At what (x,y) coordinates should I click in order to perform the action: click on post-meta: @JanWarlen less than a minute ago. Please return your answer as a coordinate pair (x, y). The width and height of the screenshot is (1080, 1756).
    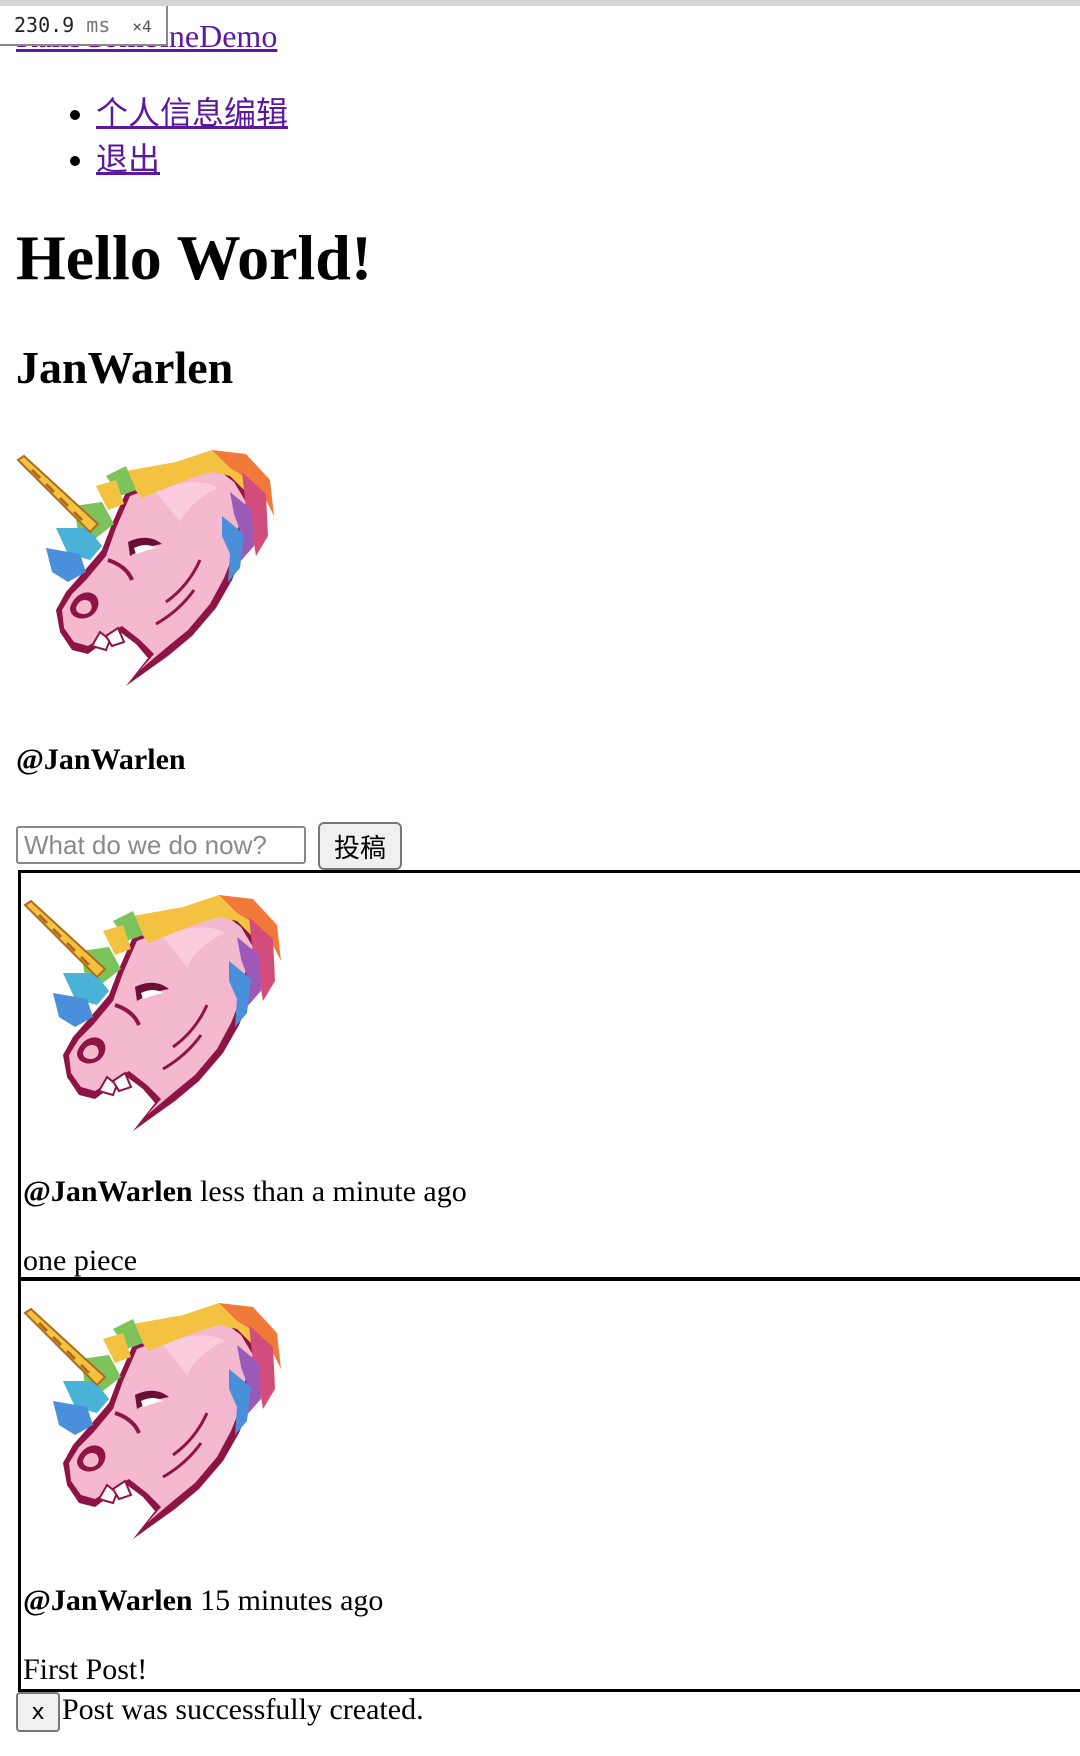
    Looking at the image, I should click on (245, 1192).